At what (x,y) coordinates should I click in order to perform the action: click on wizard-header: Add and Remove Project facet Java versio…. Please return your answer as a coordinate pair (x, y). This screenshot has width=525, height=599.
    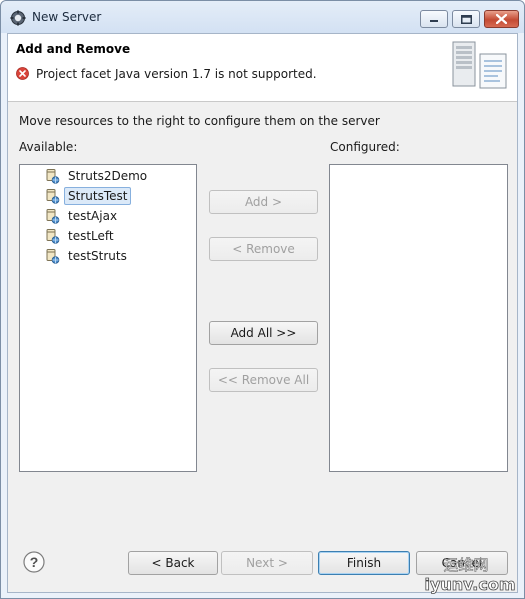
    Looking at the image, I should click on (262, 68).